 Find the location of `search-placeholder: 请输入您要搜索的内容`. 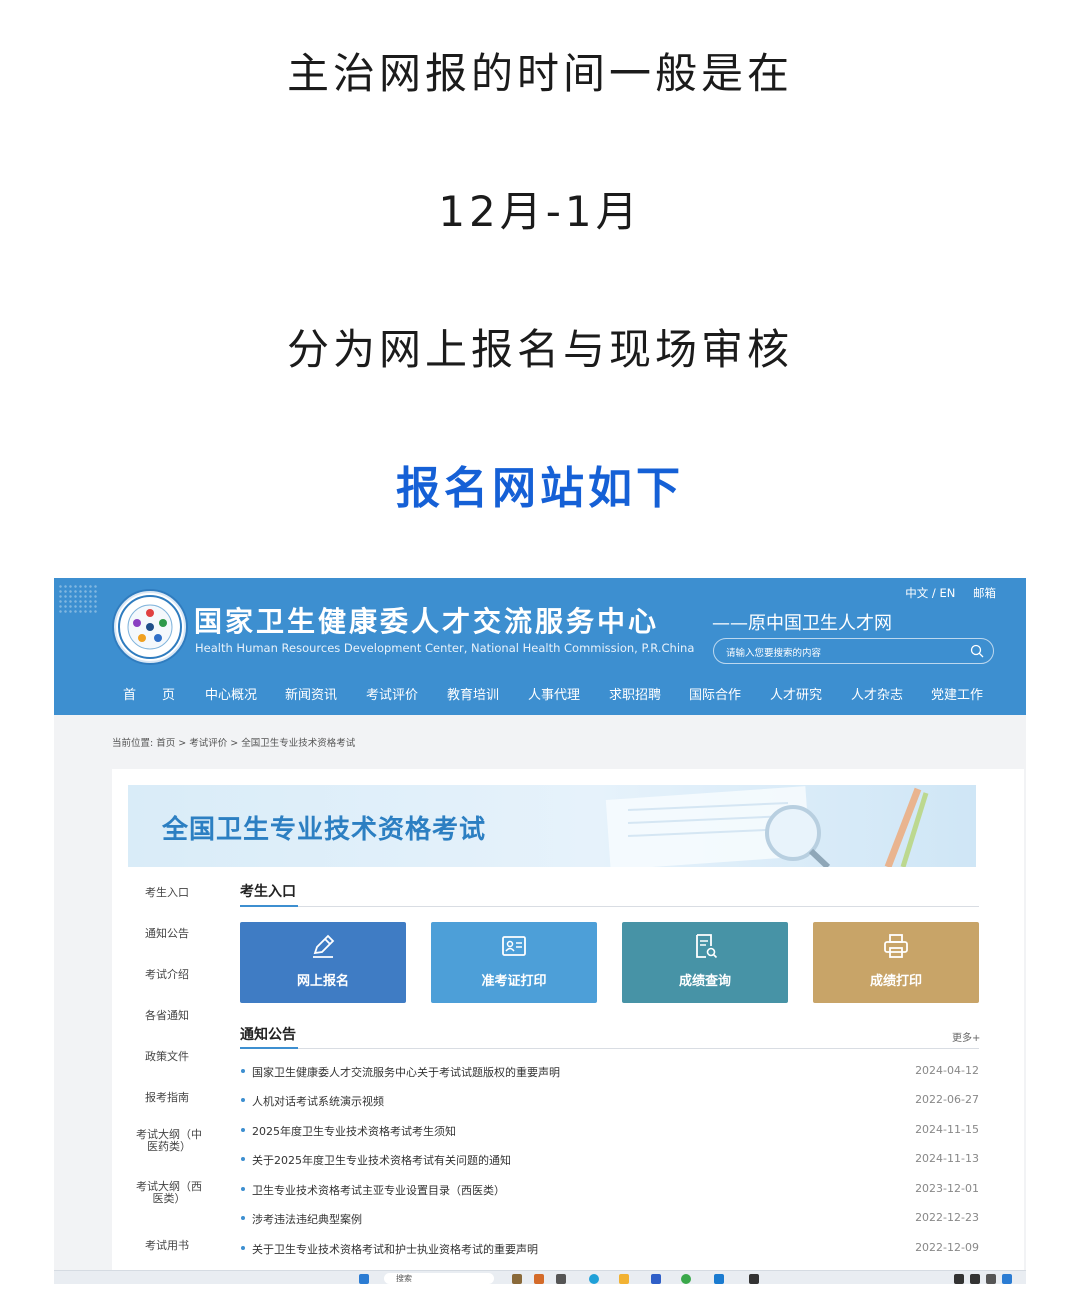

search-placeholder: 请输入您要搜索的内容 is located at coordinates (774, 653).